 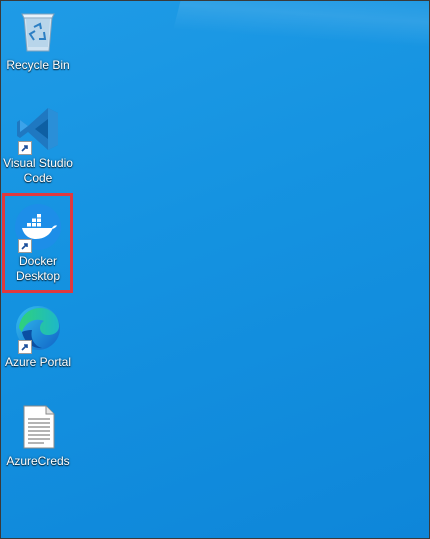 I want to click on text-file-icon, so click(x=38, y=427).